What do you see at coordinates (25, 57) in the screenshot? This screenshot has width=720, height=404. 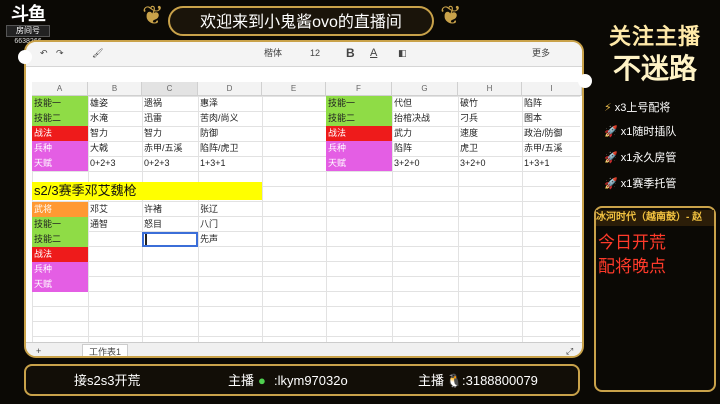 I see `frame-dot-left` at bounding box center [25, 57].